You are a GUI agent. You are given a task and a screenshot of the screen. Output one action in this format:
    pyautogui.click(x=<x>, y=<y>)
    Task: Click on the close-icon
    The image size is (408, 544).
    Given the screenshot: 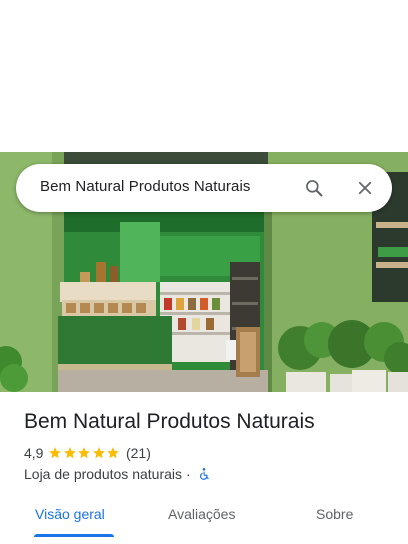 What is the action you would take?
    pyautogui.click(x=365, y=188)
    